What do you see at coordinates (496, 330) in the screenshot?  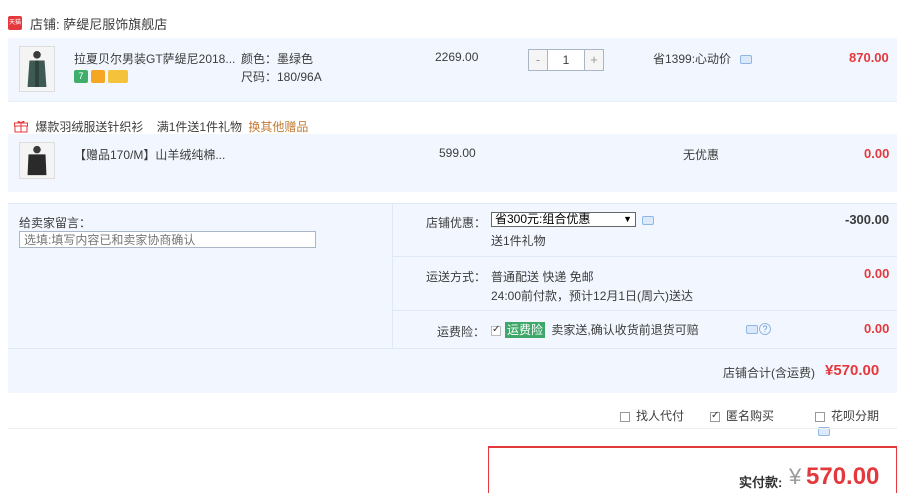 I see `insurance-checkbox` at bounding box center [496, 330].